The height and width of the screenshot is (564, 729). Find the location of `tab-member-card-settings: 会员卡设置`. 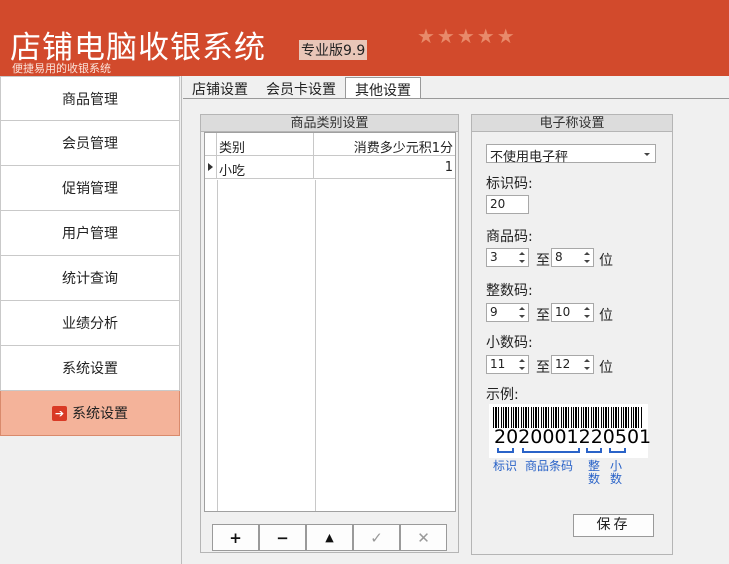

tab-member-card-settings: 会员卡设置 is located at coordinates (301, 88).